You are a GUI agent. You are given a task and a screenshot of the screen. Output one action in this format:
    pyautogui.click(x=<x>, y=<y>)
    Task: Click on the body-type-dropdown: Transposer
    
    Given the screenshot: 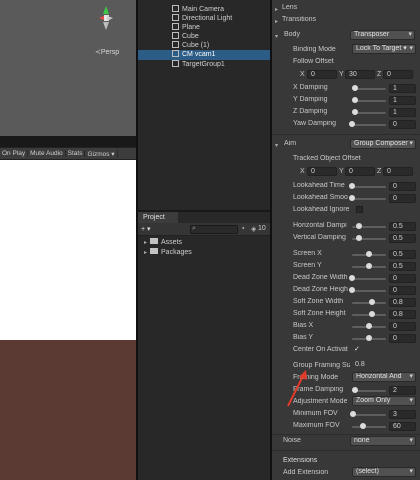 What is the action you would take?
    pyautogui.click(x=382, y=35)
    